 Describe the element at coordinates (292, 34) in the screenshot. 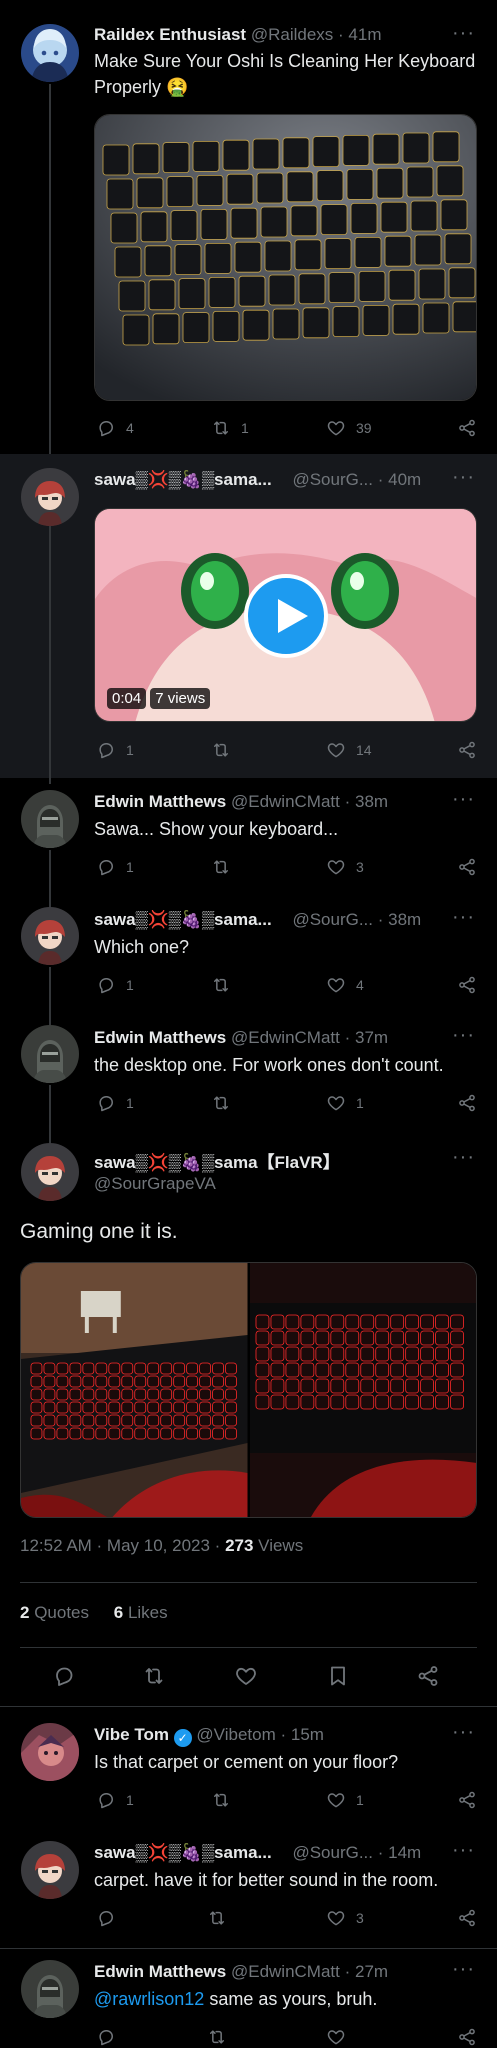

I see `handle: @Raildexs` at that location.